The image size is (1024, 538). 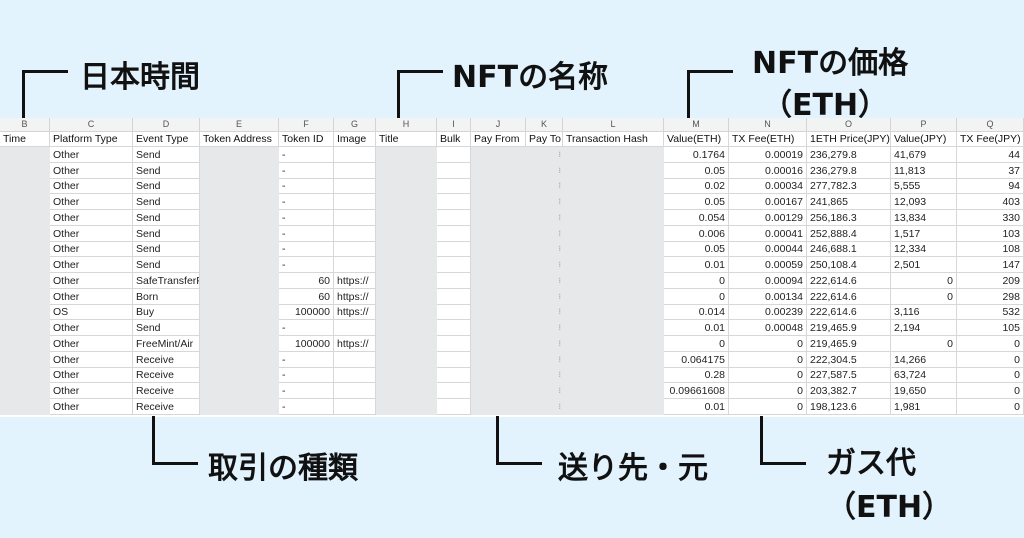 I want to click on cell-tx-fee-eth: 0.00048, so click(x=768, y=328).